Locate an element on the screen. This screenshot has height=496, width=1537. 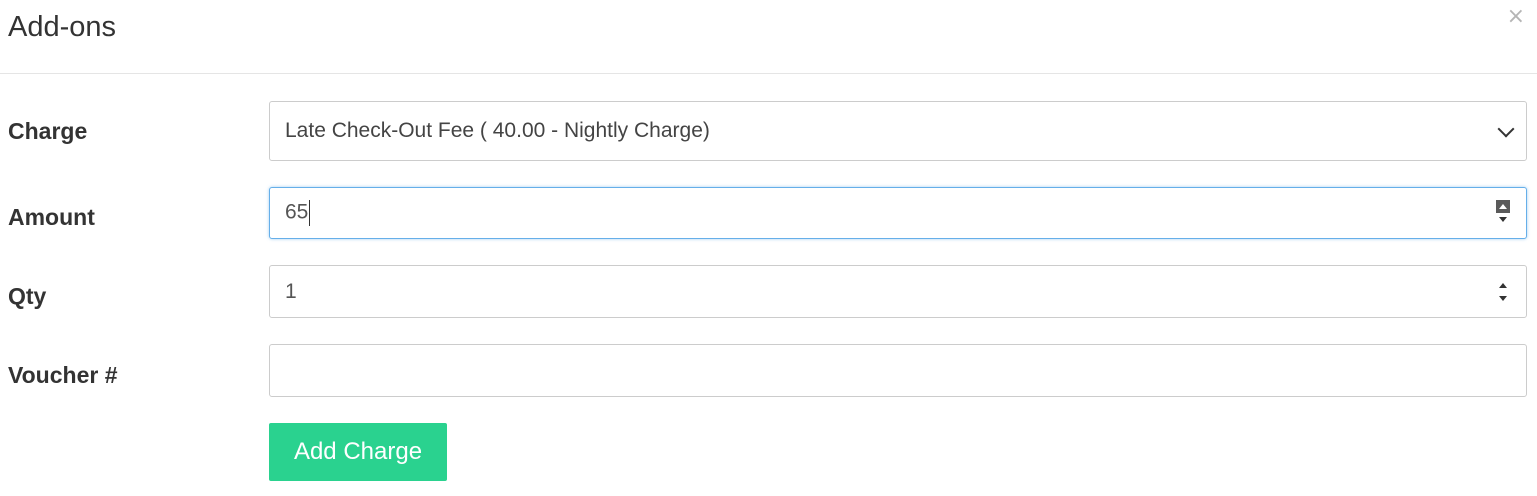
qty-value: 1 is located at coordinates (291, 291).